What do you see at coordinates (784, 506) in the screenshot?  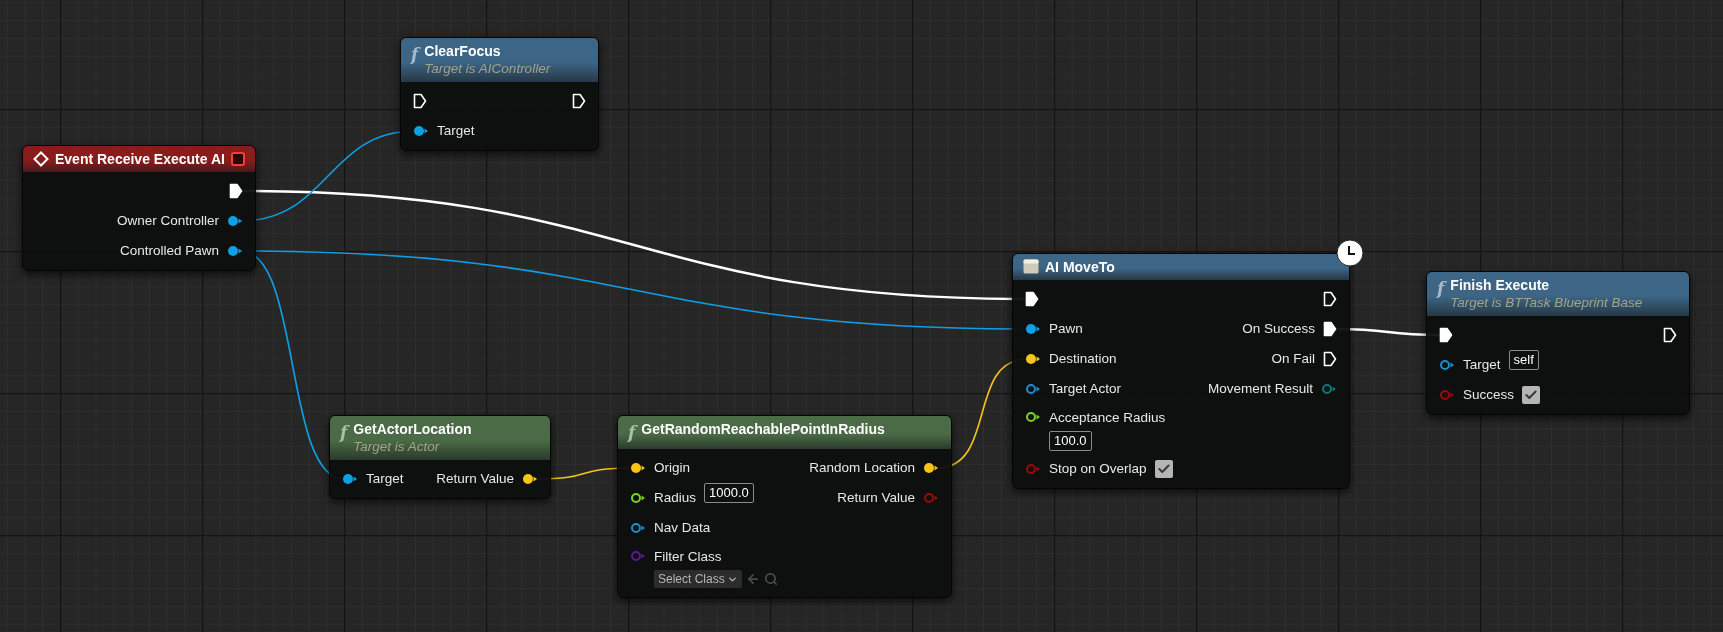 I see `graph-node: f GetRandomReachablePointInRadius Origin Radius 1000.0 Nav Data Filter Class Select Class Random Location Return Value` at bounding box center [784, 506].